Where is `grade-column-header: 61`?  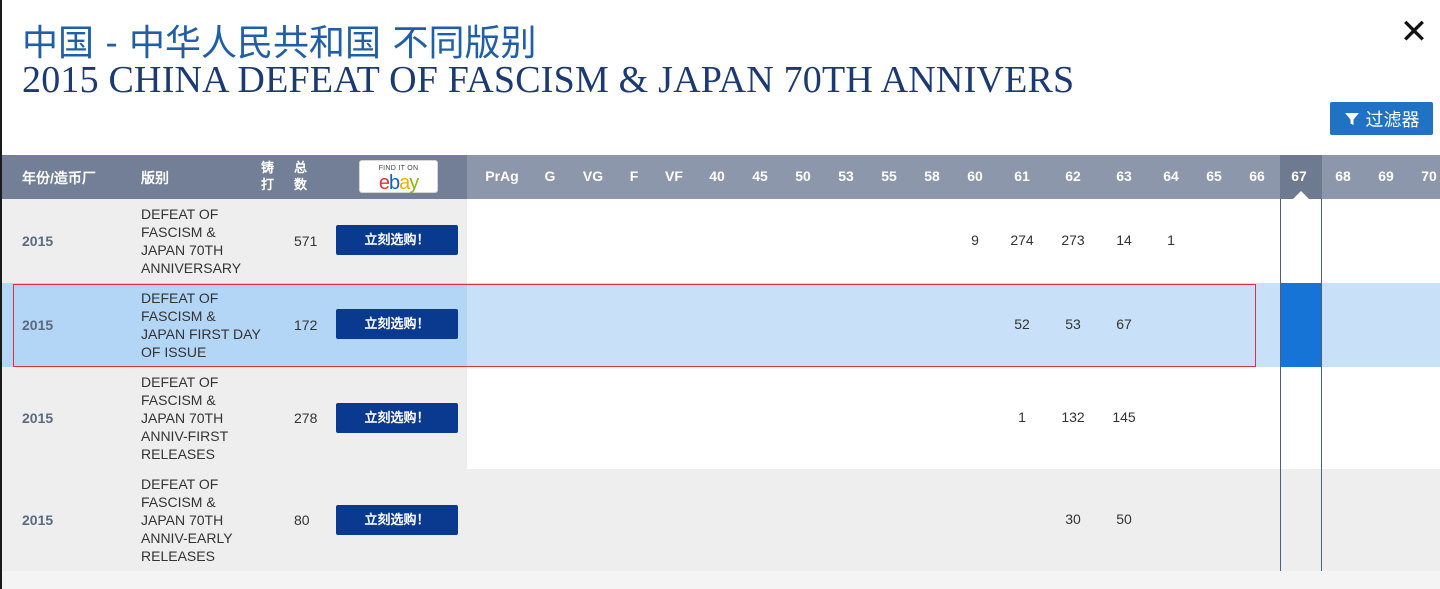 grade-column-header: 61 is located at coordinates (1022, 176).